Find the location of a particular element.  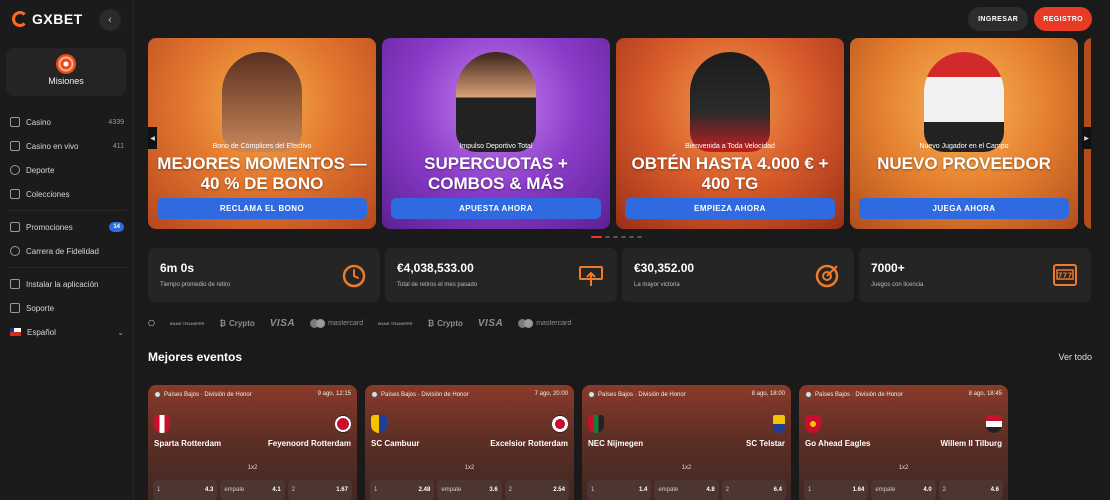

banner-cta-button: RECLAMA EL BONO is located at coordinates (262, 208).